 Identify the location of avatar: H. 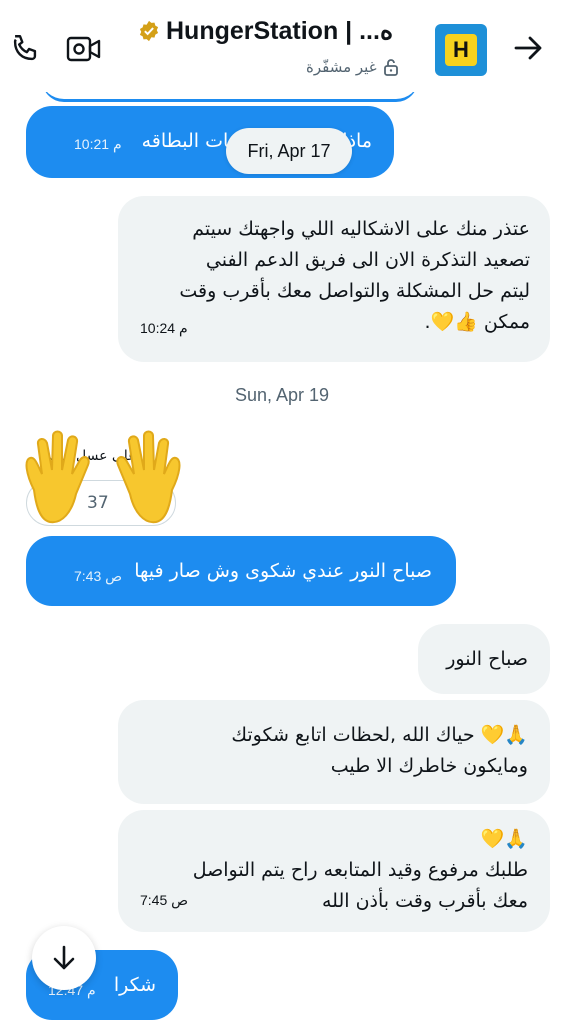
(461, 50).